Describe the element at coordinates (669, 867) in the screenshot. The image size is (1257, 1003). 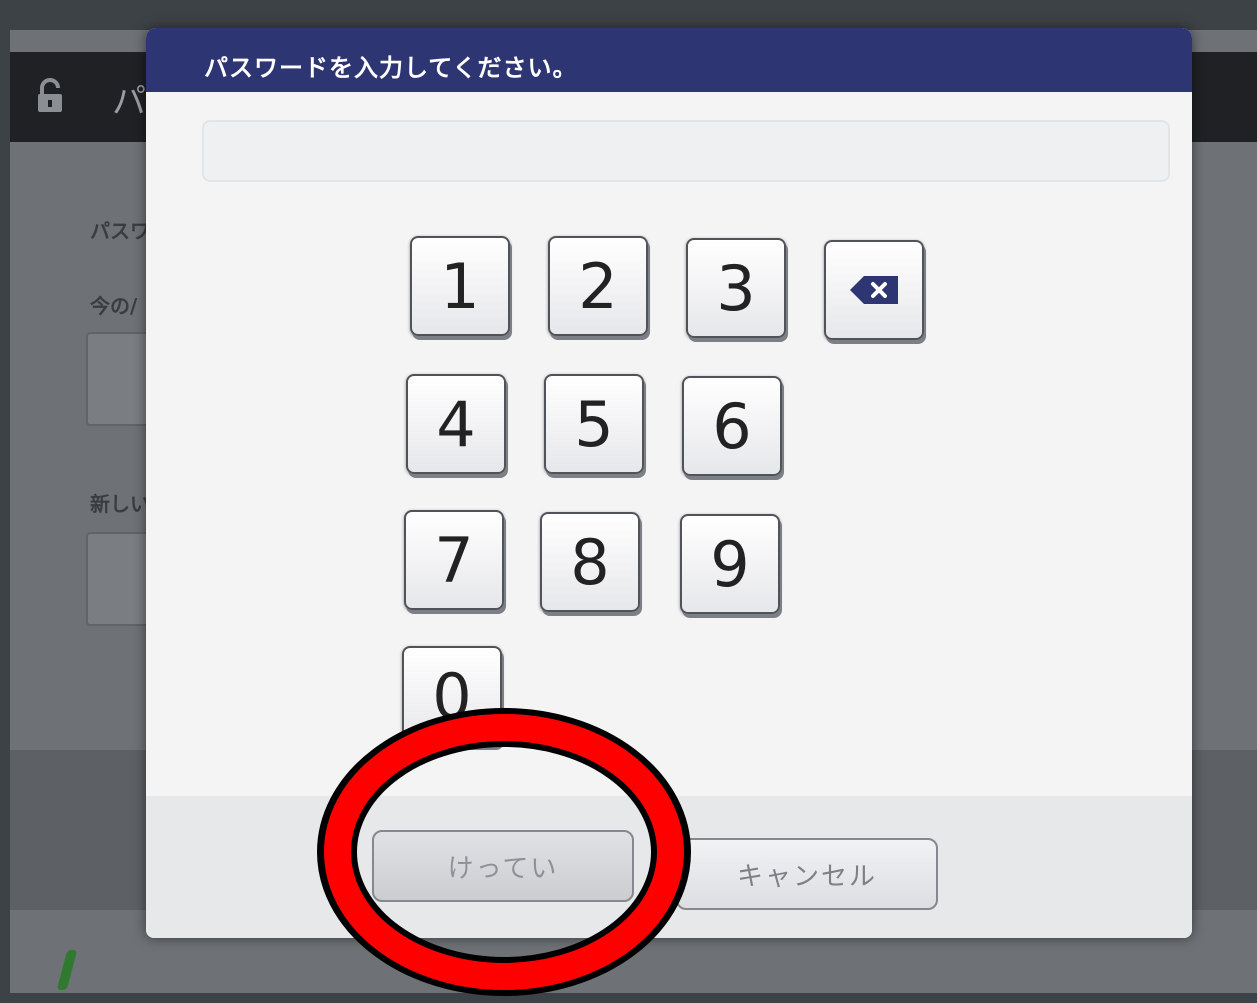
I see `dialog-footer` at that location.